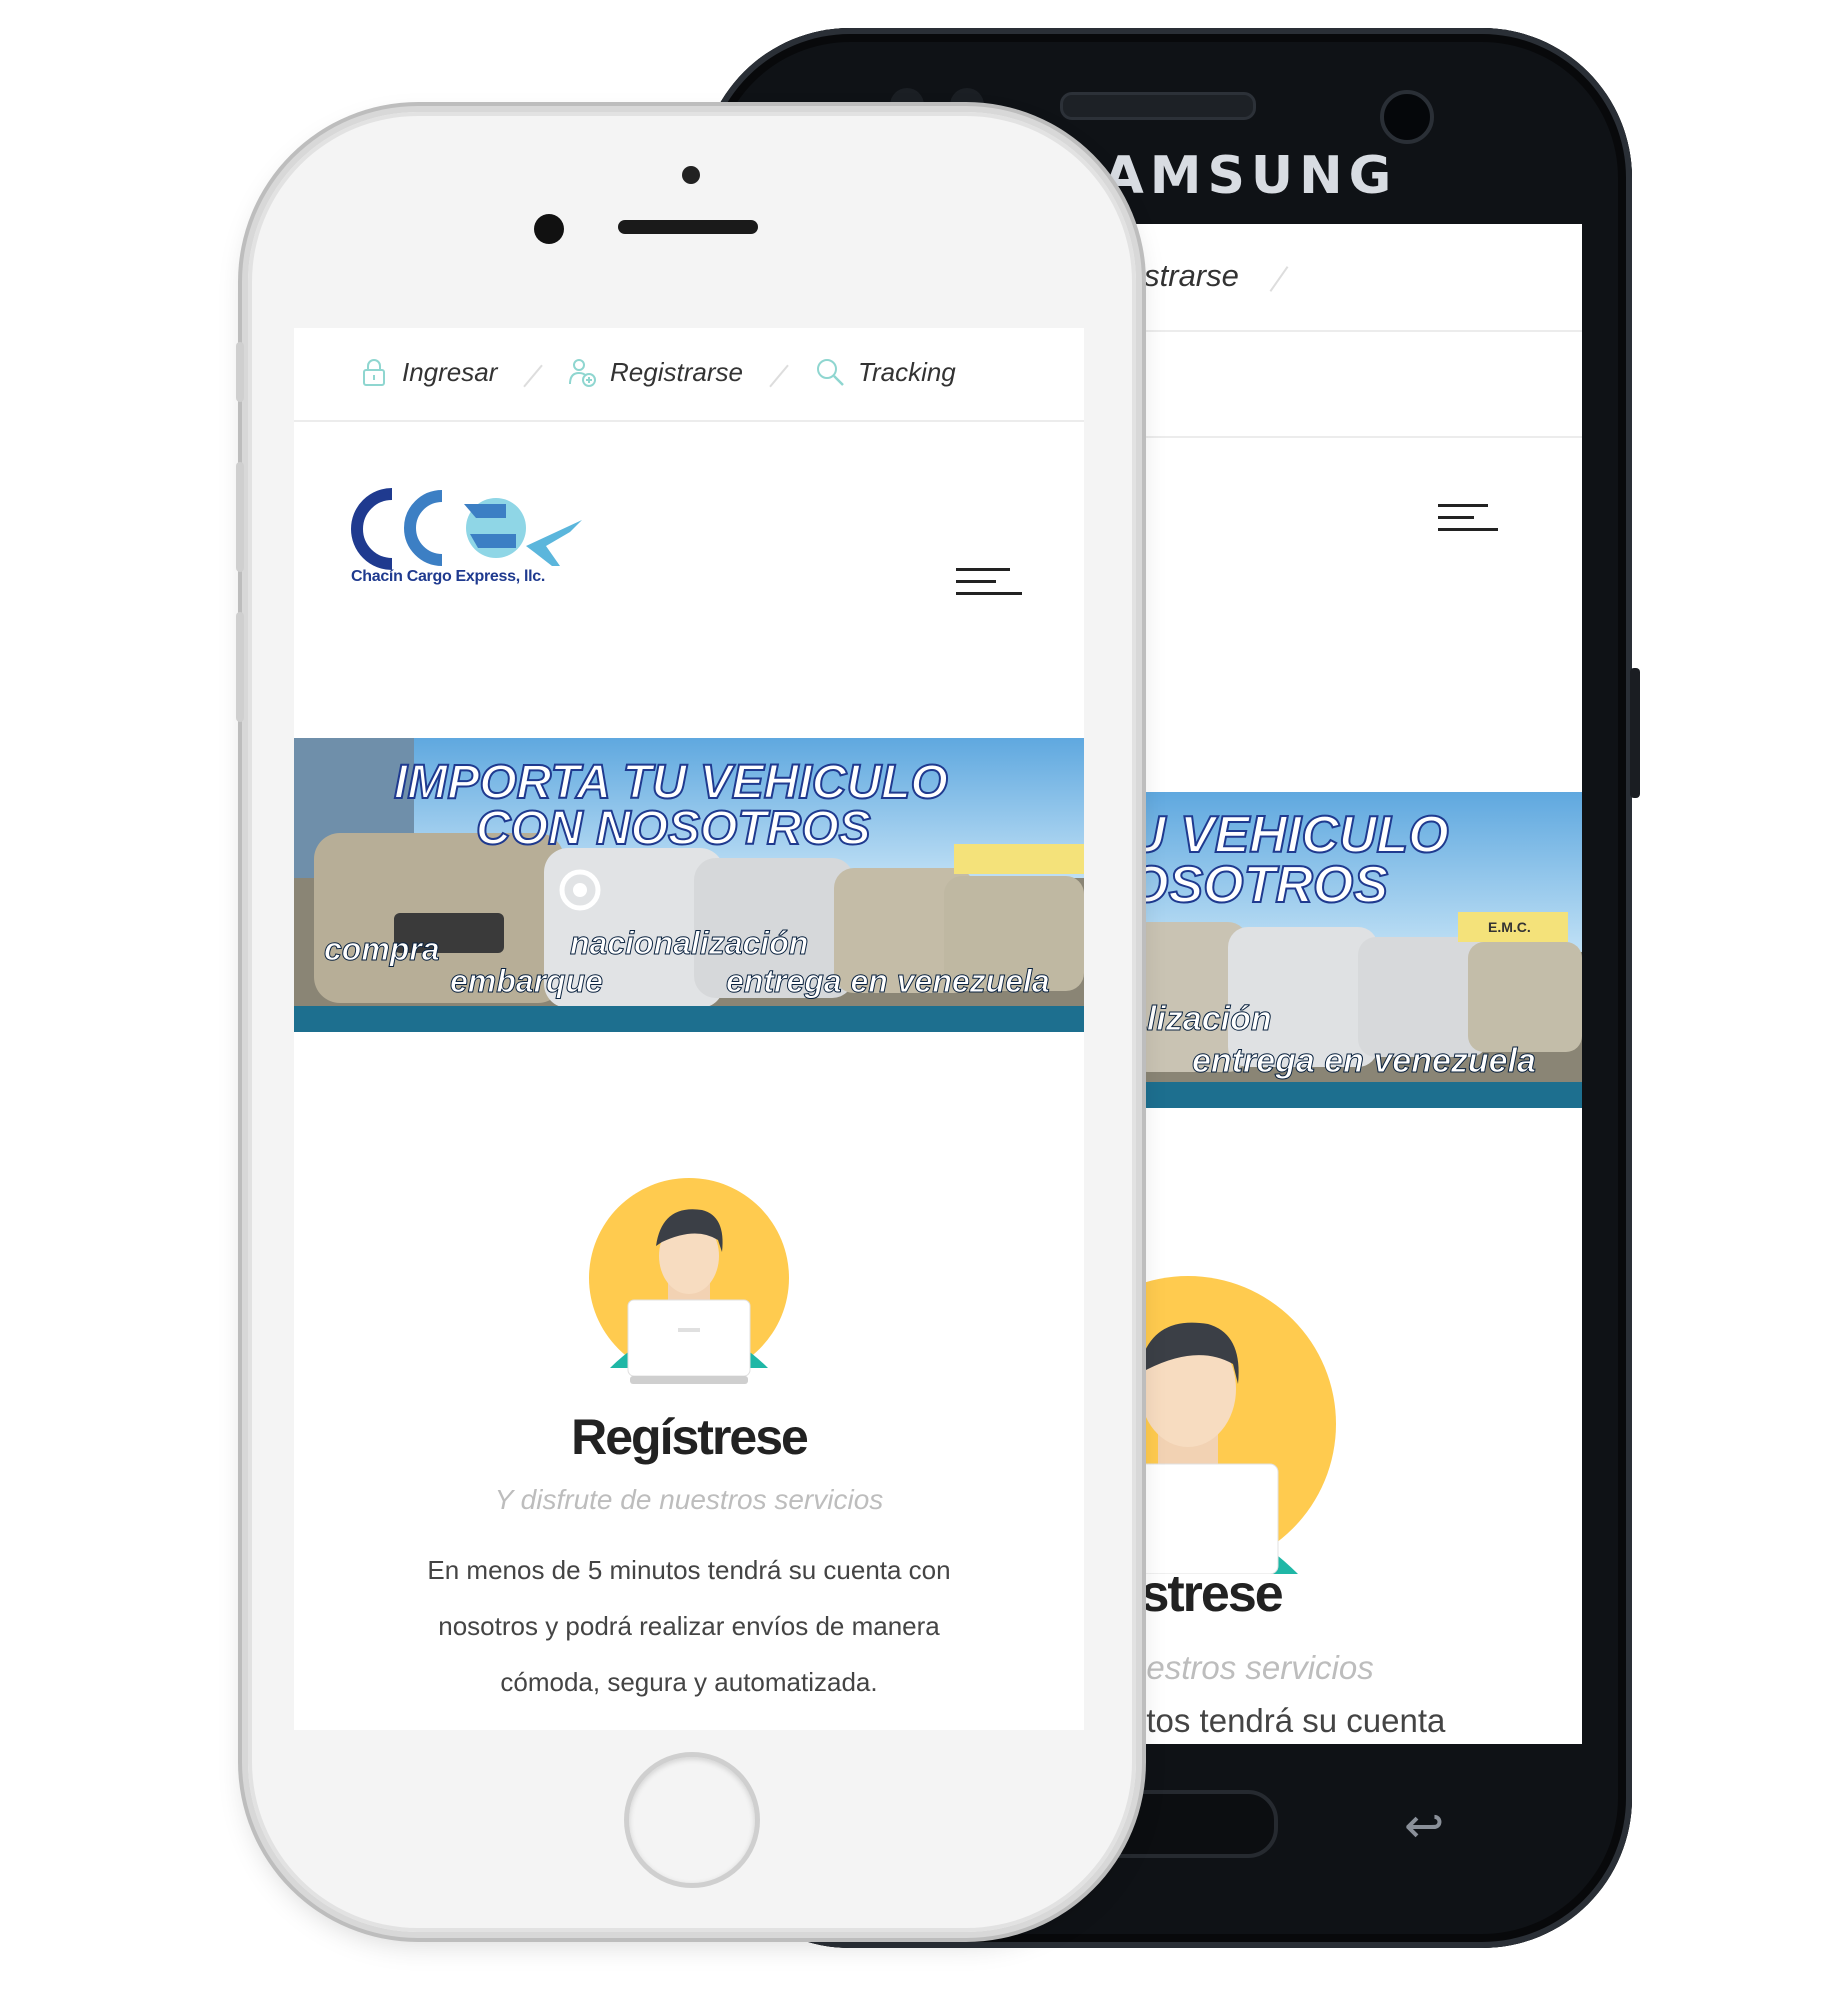  What do you see at coordinates (1509, 927) in the screenshot?
I see `banner-sign: E.M.C.` at bounding box center [1509, 927].